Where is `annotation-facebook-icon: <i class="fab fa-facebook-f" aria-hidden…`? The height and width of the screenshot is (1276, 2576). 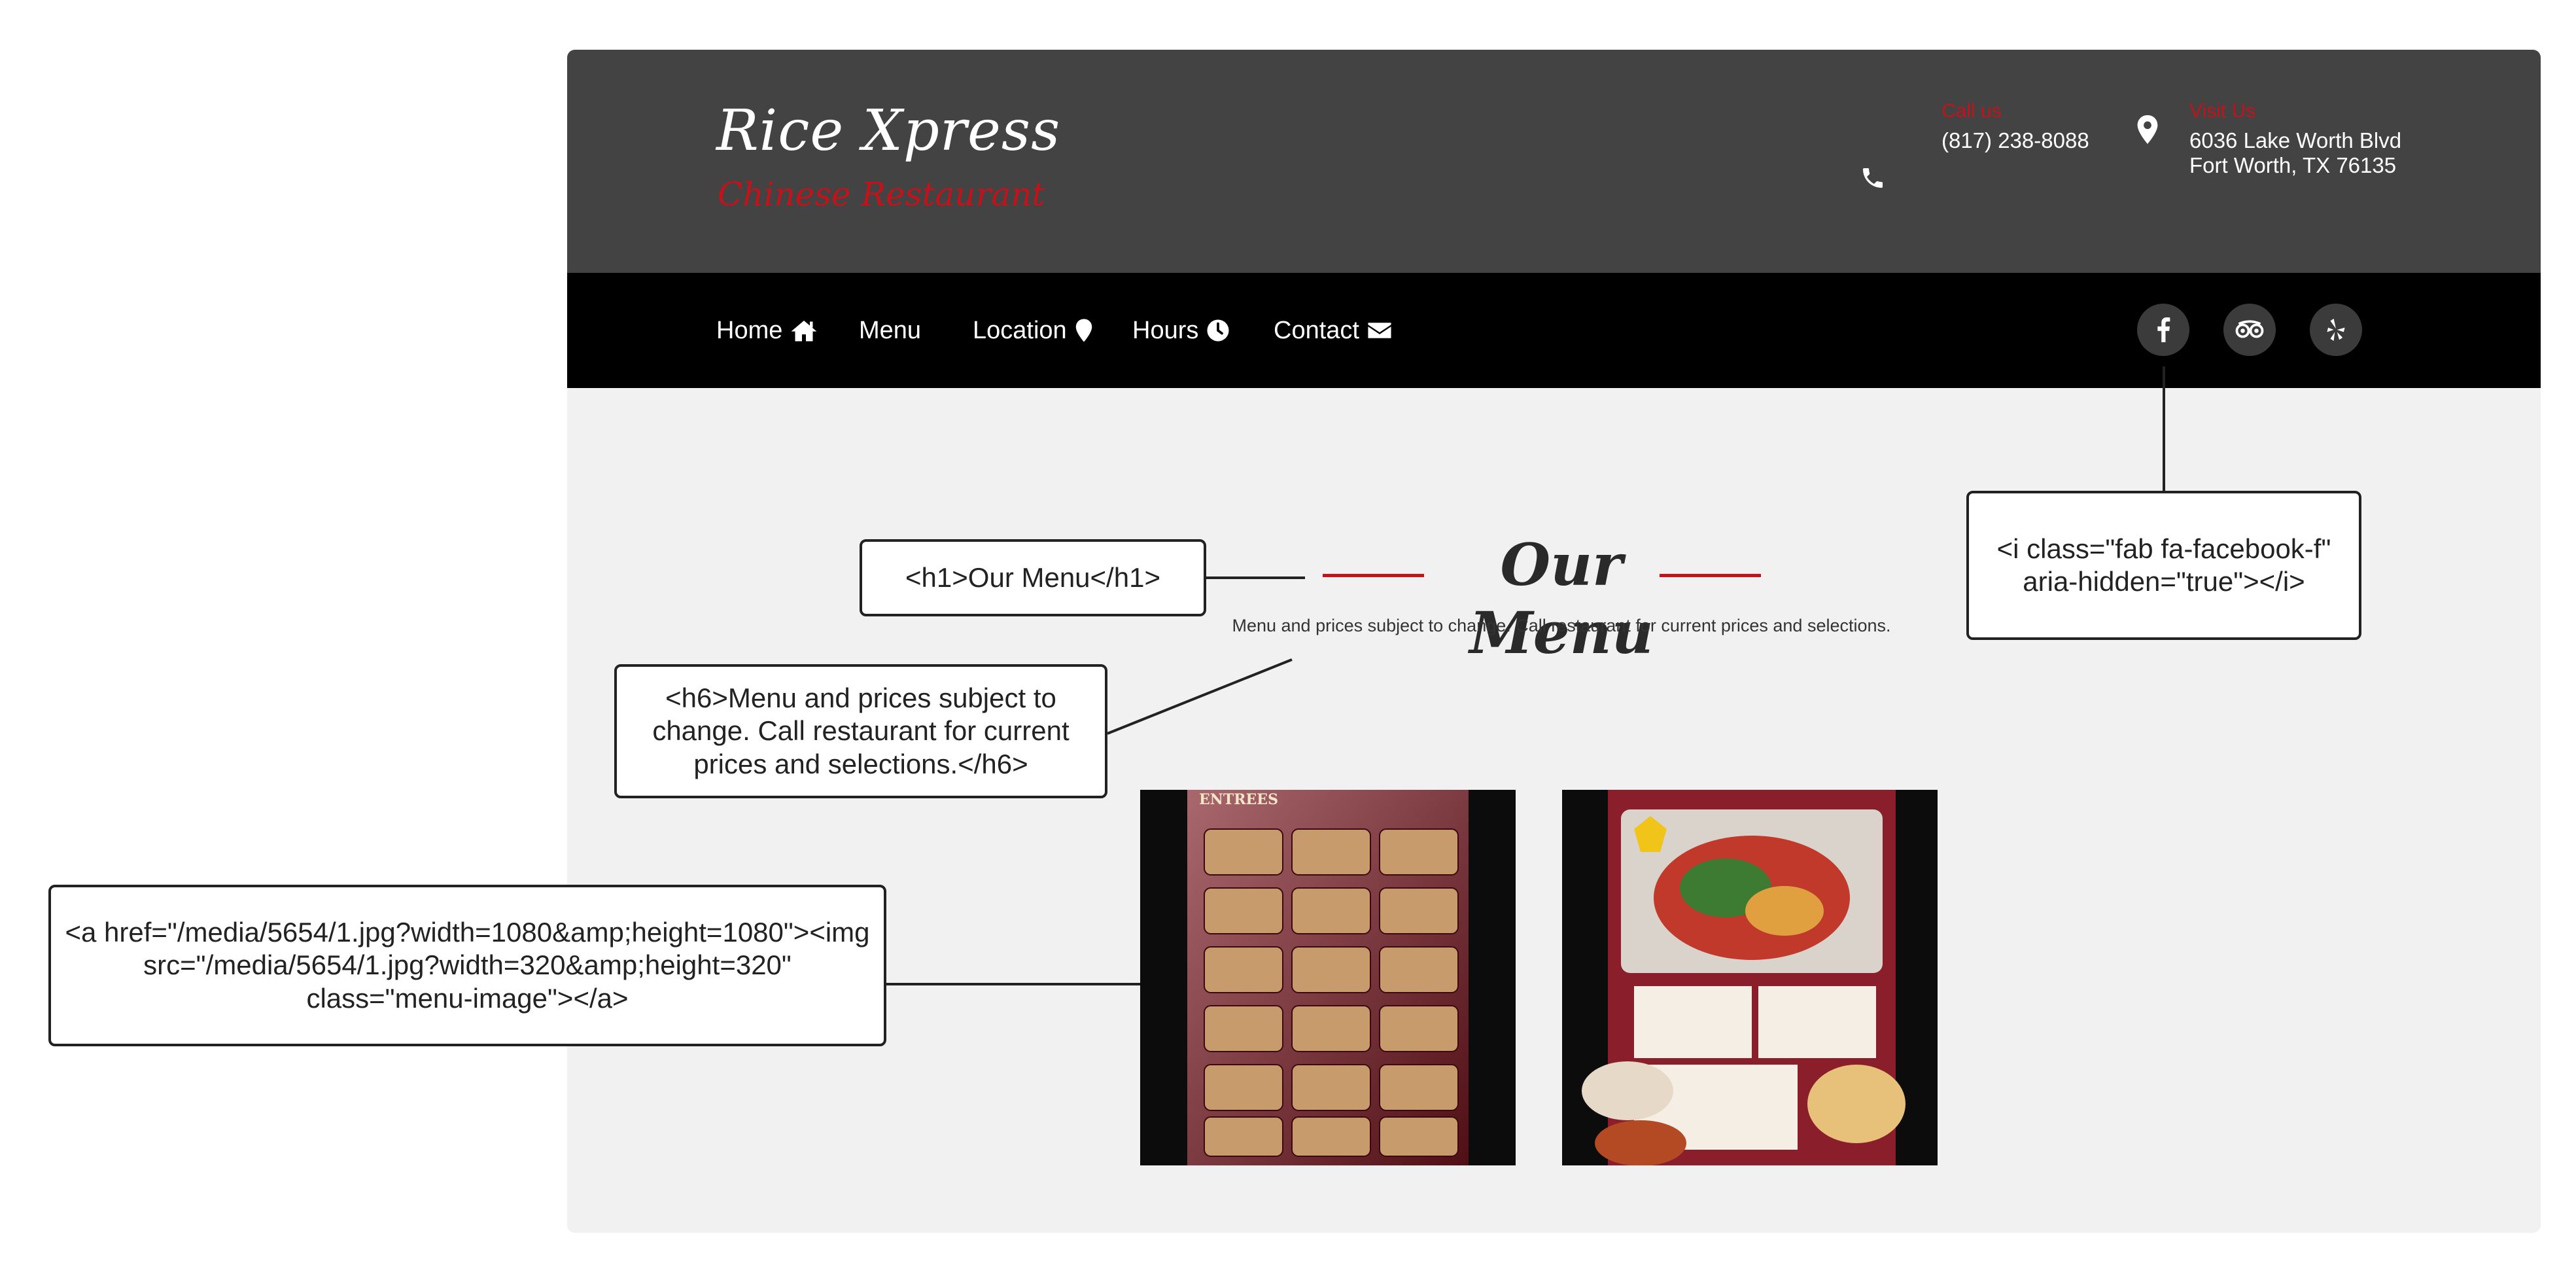
annotation-facebook-icon: <i class="fab fa-facebook-f" aria-hidden… is located at coordinates (2163, 565).